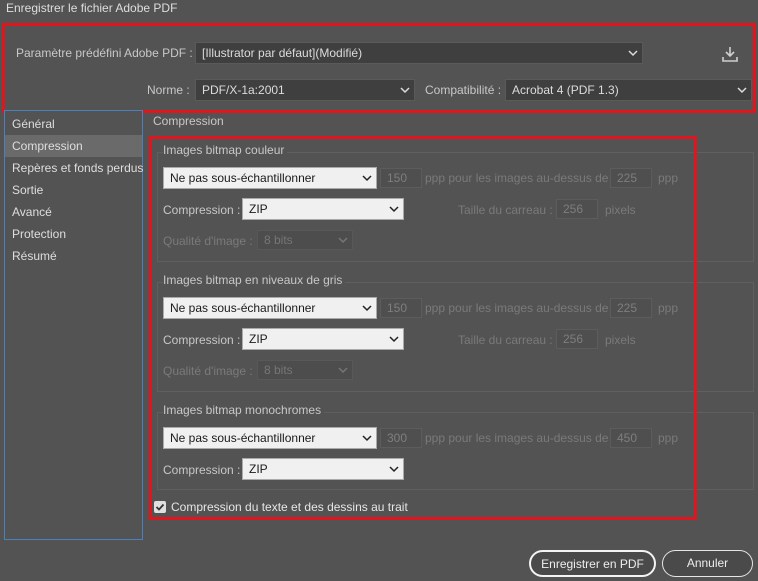 The height and width of the screenshot is (581, 758). Describe the element at coordinates (244, 410) in the screenshot. I see `mono-images-title: Images bitmap monochromes` at that location.